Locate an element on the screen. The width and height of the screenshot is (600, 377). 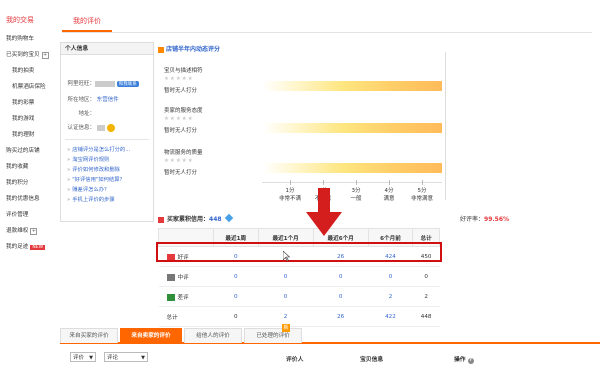
sidebar-item-favorites: 我的收藏 is located at coordinates (17, 166).